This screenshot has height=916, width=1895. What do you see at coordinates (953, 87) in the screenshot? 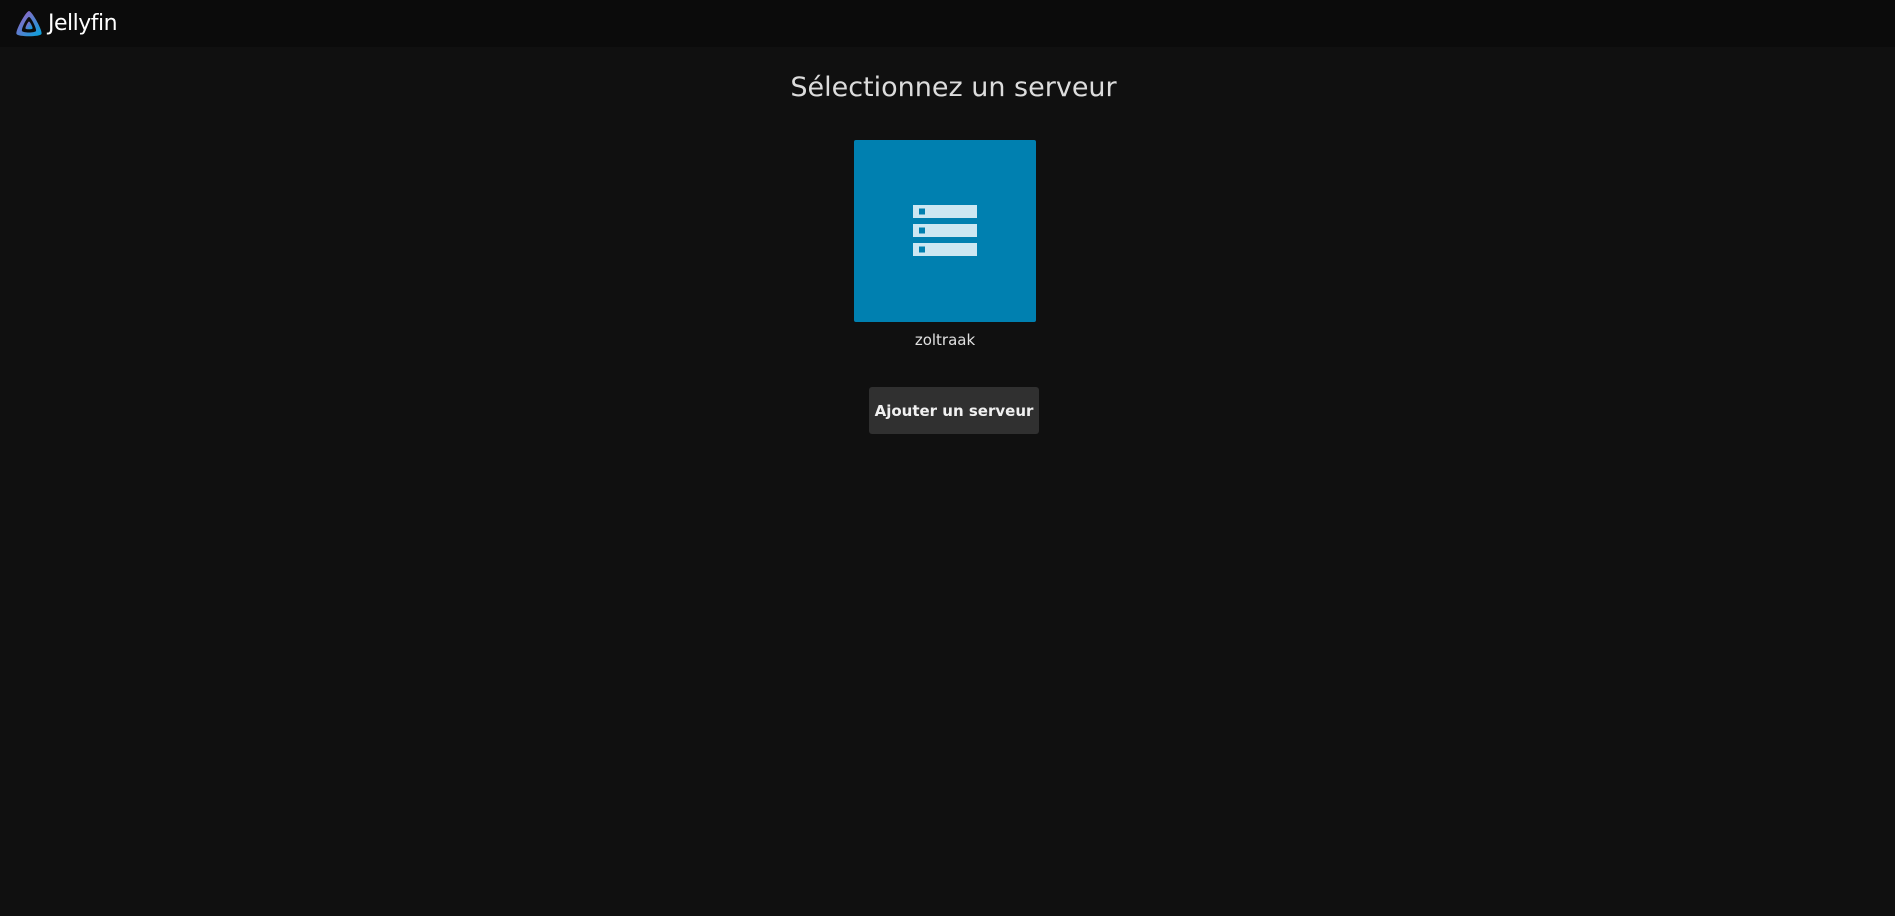
I see `page-title: Sélectionnez un serveur` at bounding box center [953, 87].